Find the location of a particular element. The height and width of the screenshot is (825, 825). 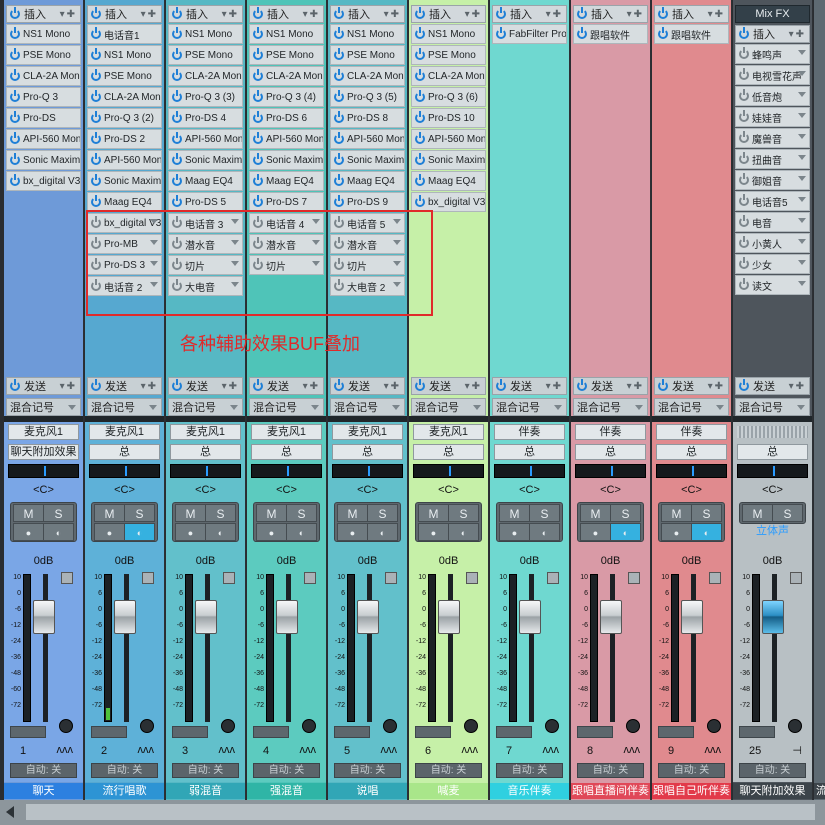

output-select: 聊天附加效果 is located at coordinates (43, 452).